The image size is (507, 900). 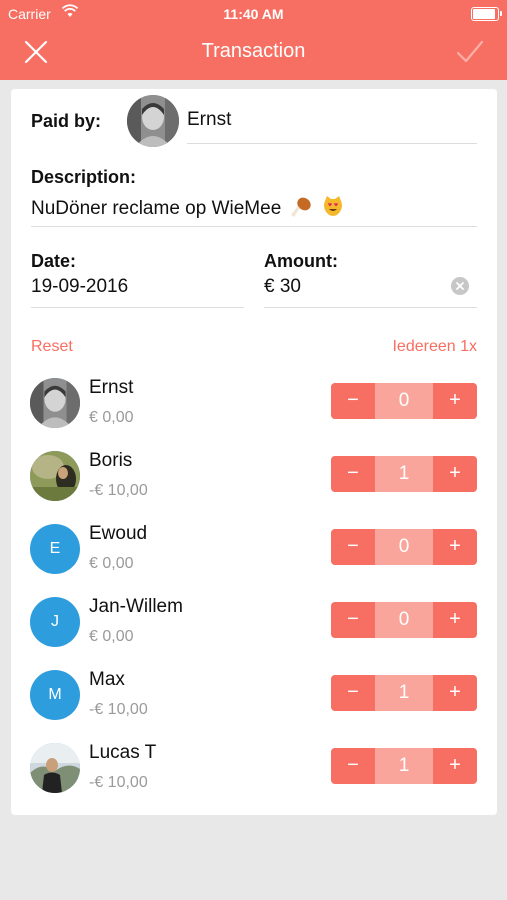 I want to click on participant-name: Lucas T, so click(x=123, y=752).